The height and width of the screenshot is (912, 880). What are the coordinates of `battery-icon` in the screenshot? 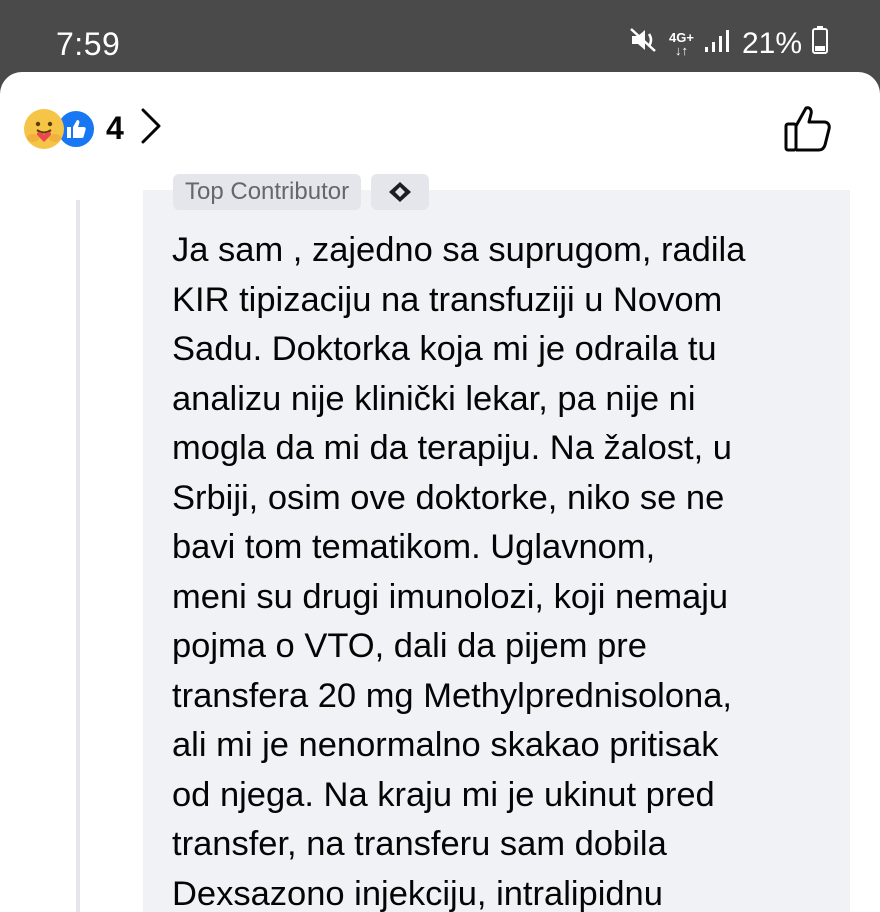 It's located at (820, 44).